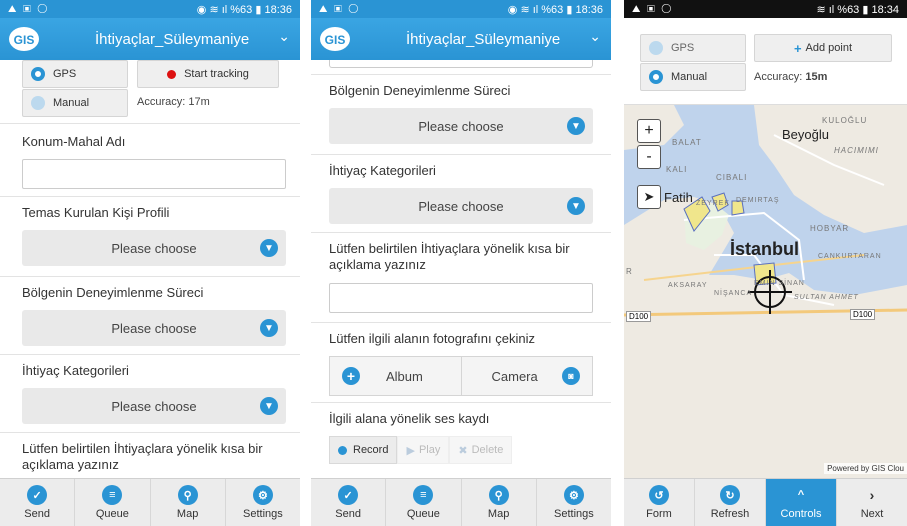  Describe the element at coordinates (409, 418) in the screenshot. I see `audio-label: İlgili alana yönelik ses kaydı` at that location.